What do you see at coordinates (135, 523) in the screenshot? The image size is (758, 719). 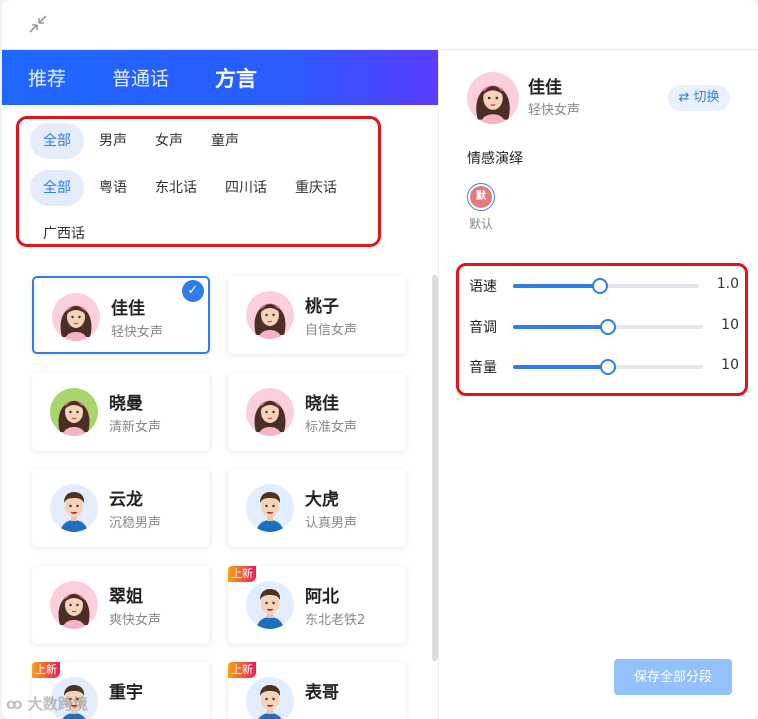 I see `voice-desc: 沉稳男声` at bounding box center [135, 523].